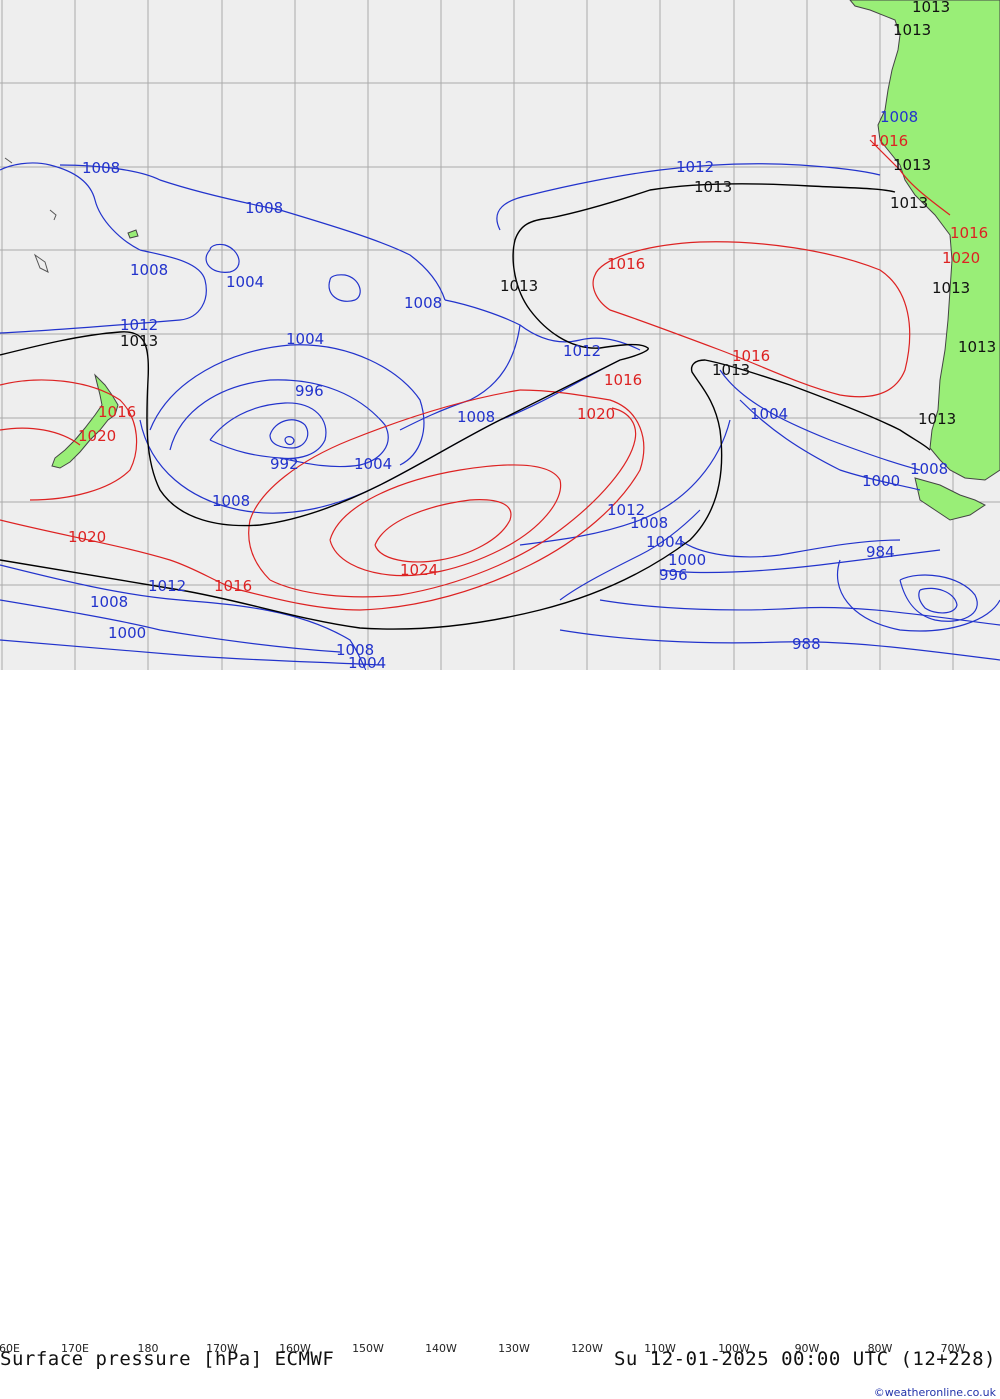  What do you see at coordinates (30, 215) in the screenshot?
I see `islands` at bounding box center [30, 215].